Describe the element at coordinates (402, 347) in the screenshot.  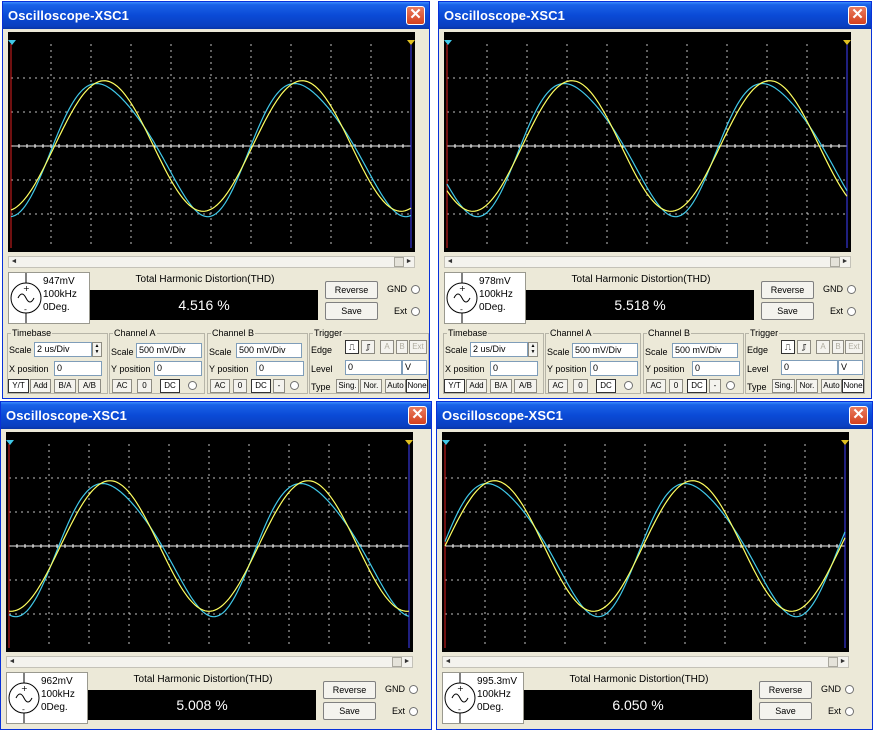
I see `trigger-source-b-button: B` at that location.